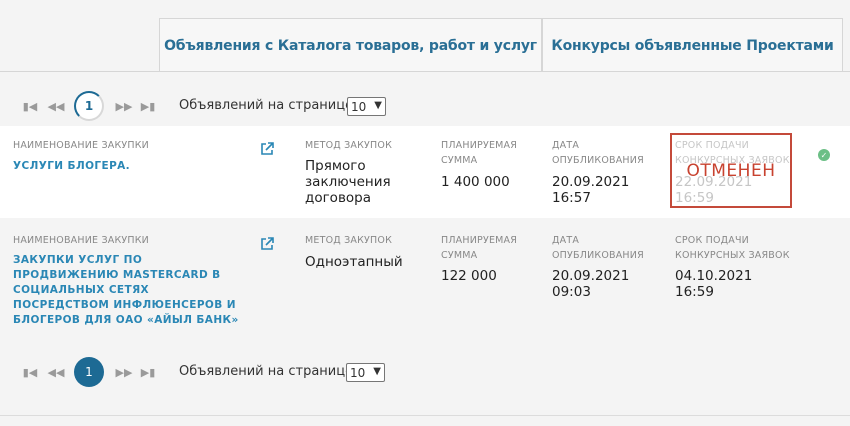 Image resolution: width=850 pixels, height=426 pixels. What do you see at coordinates (732, 248) in the screenshot?
I see `deadline-label: Срок подачи конкурсных заявок` at bounding box center [732, 248].